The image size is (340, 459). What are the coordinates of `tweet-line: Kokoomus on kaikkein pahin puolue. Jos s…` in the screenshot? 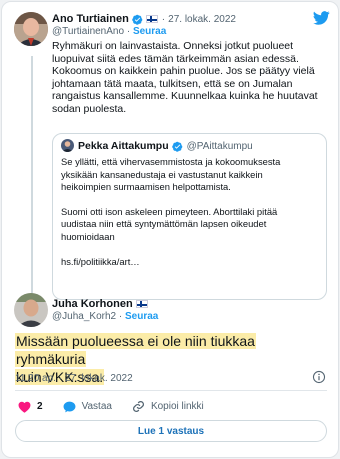 It's located at (183, 71).